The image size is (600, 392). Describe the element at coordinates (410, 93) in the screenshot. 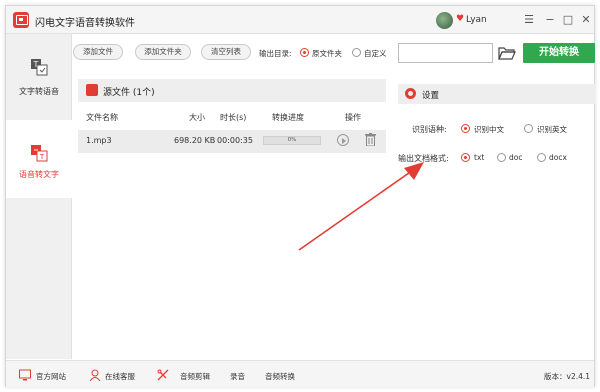

I see `gear-icon` at that location.